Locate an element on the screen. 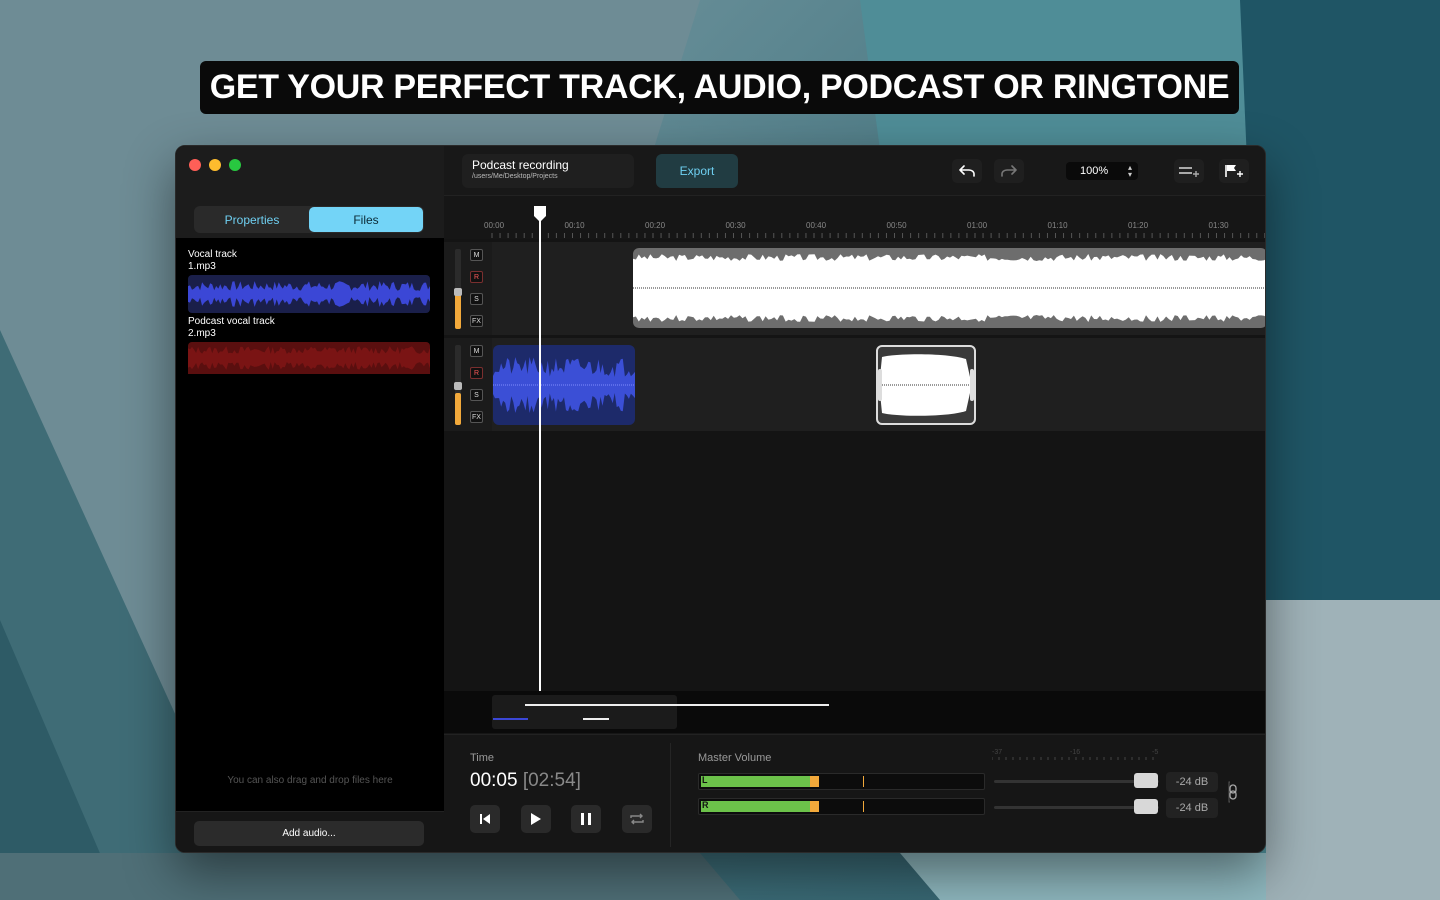 The width and height of the screenshot is (1440, 900). ruler-tick-label: 00:50 is located at coordinates (897, 225).